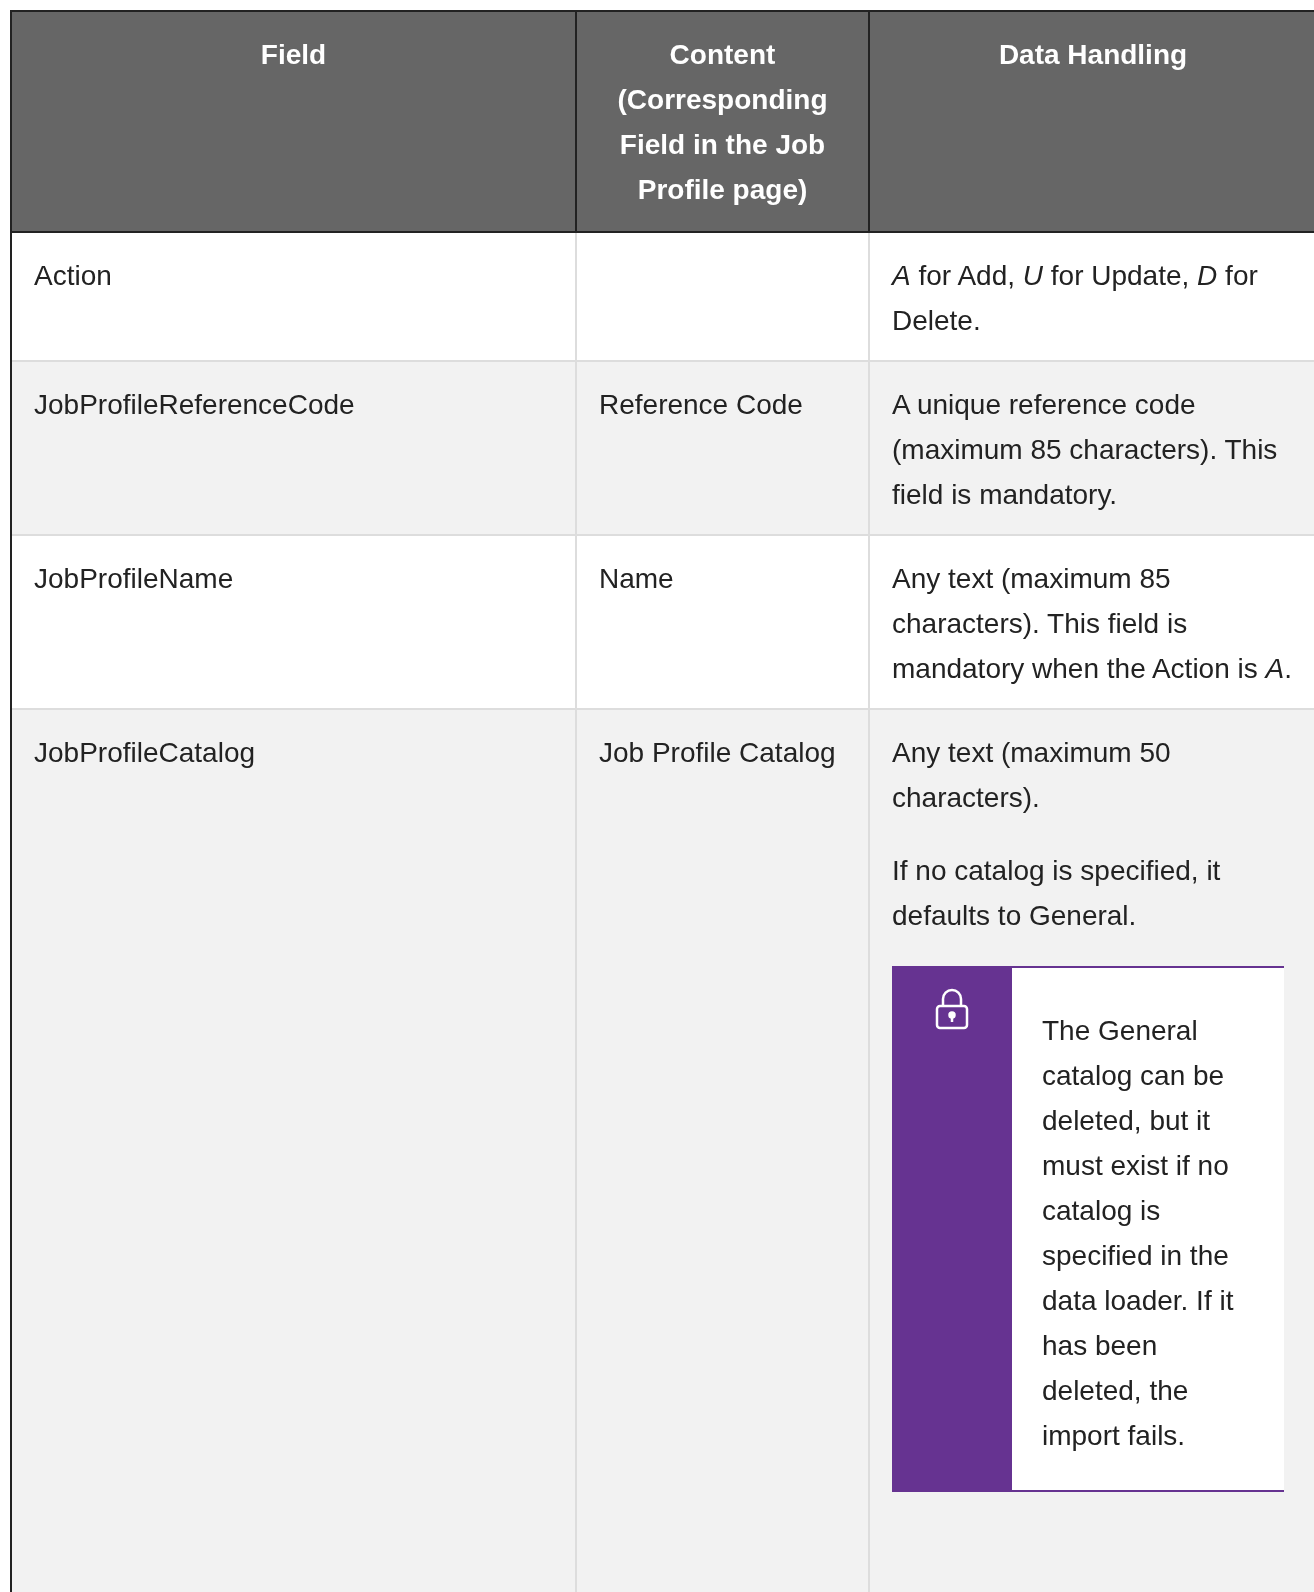 The width and height of the screenshot is (1314, 1592). Describe the element at coordinates (1075, 298) in the screenshot. I see `cell-text: A for Add, U for Update, D for Delete.` at that location.